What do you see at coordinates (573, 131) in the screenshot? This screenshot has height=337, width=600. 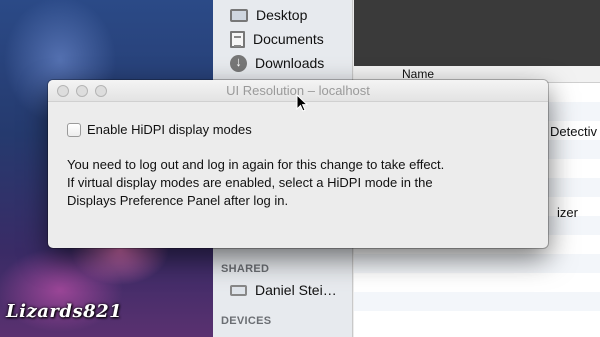 I see `file-name: Detectiv` at bounding box center [573, 131].